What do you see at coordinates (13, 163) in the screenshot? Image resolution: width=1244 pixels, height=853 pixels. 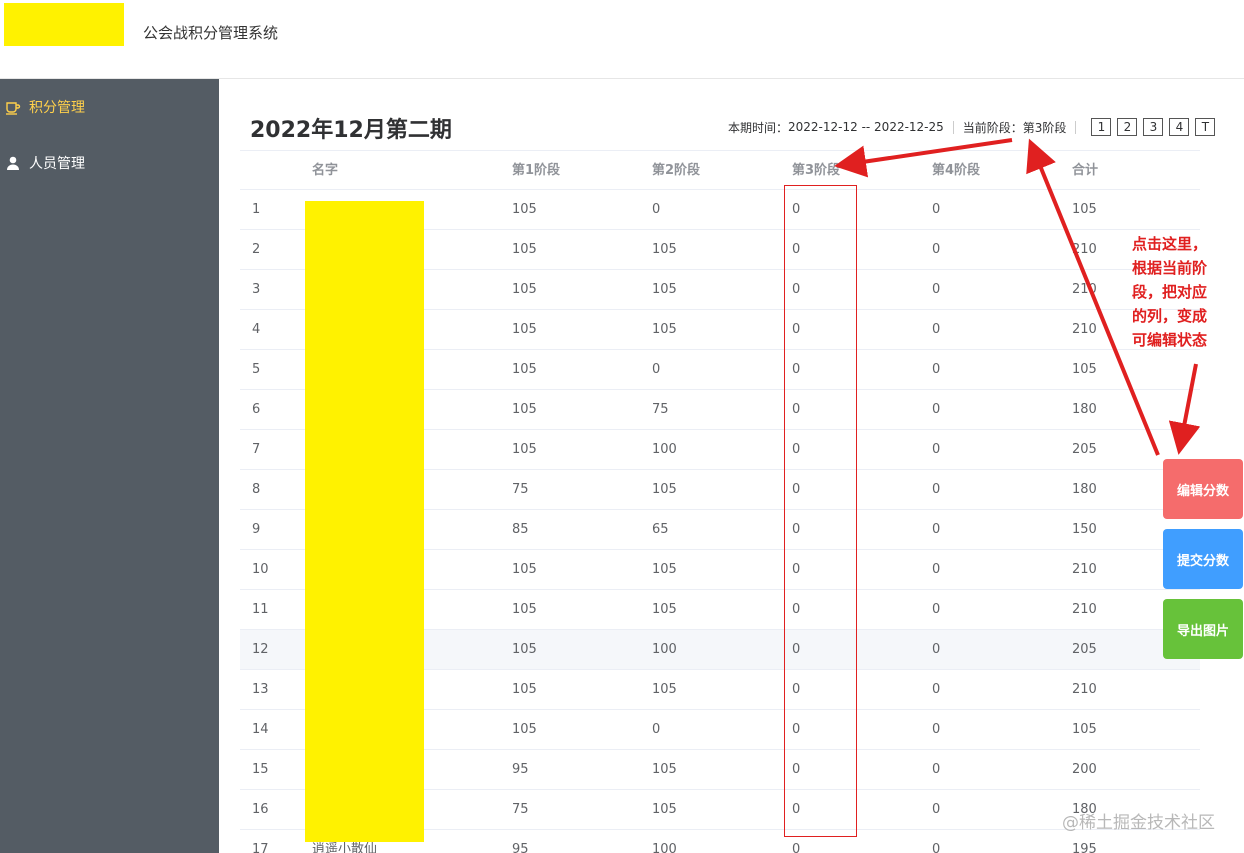 I see `user-icon` at bounding box center [13, 163].